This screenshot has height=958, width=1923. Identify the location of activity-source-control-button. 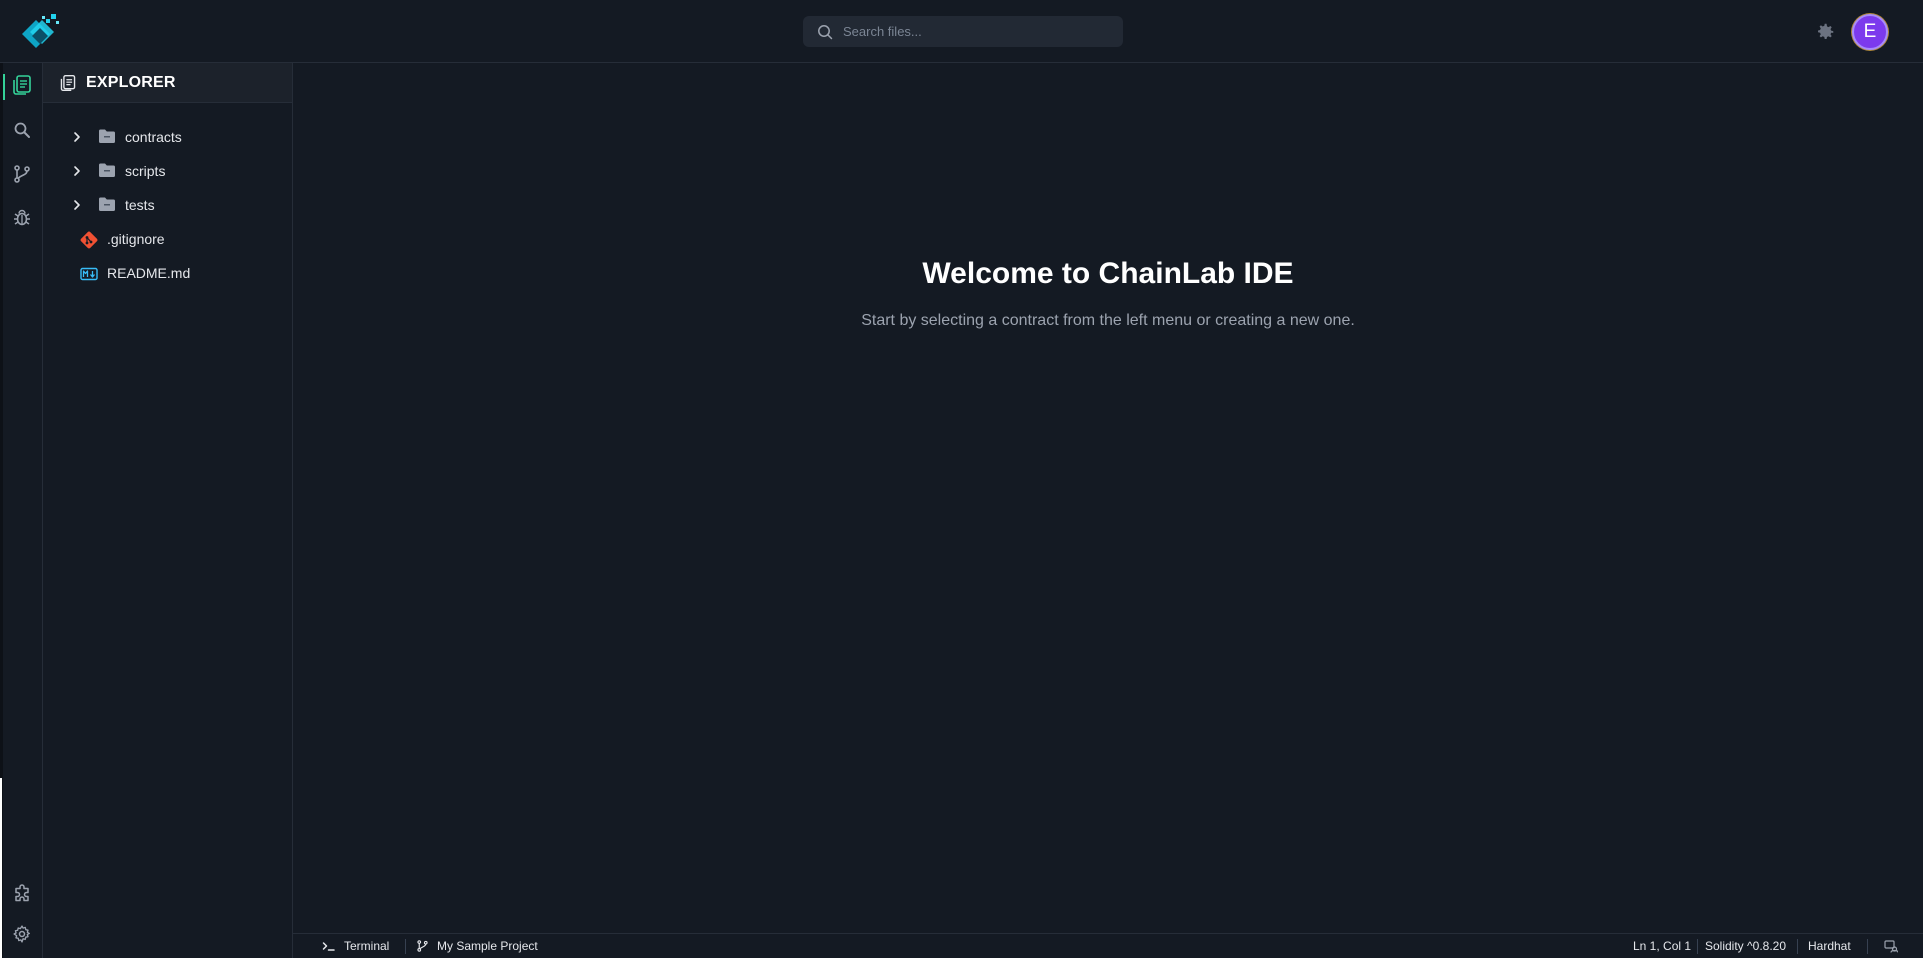
(22, 174).